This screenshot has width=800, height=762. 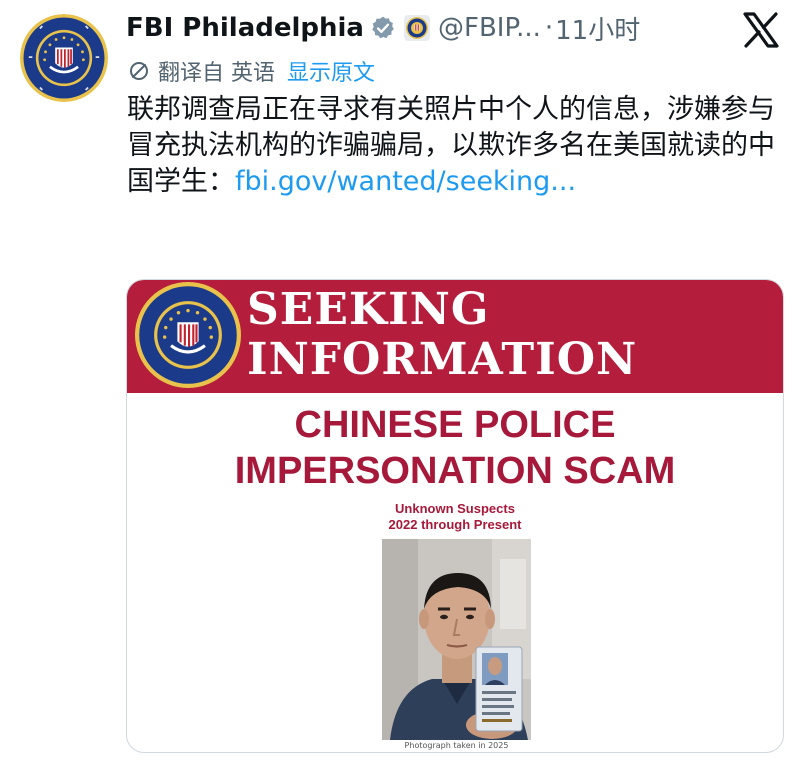 I want to click on show-original-link: 显示原文, so click(x=331, y=71).